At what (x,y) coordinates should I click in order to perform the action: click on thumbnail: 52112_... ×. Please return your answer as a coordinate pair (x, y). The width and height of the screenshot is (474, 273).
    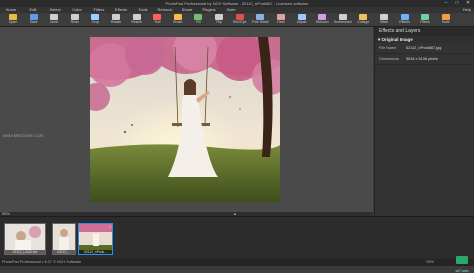
    Looking at the image, I should click on (64, 239).